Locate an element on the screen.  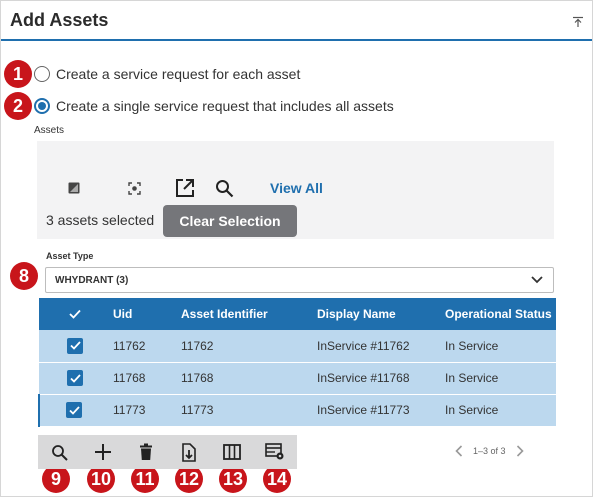
columns-icon is located at coordinates (232, 452).